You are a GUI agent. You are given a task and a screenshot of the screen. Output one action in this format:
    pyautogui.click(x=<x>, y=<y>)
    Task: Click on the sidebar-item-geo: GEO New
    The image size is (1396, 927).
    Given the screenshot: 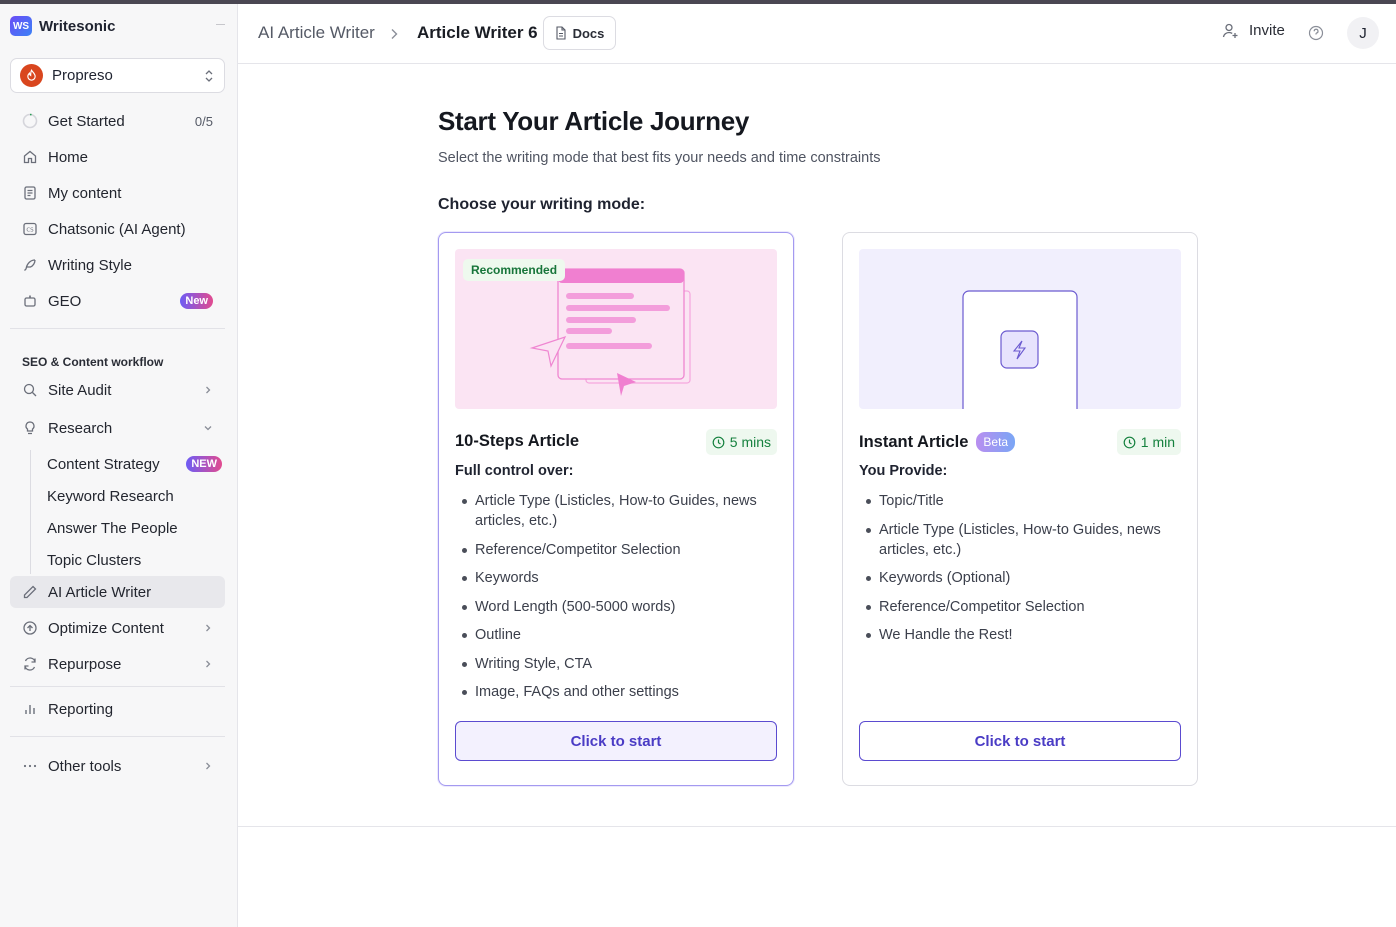 What is the action you would take?
    pyautogui.click(x=117, y=301)
    